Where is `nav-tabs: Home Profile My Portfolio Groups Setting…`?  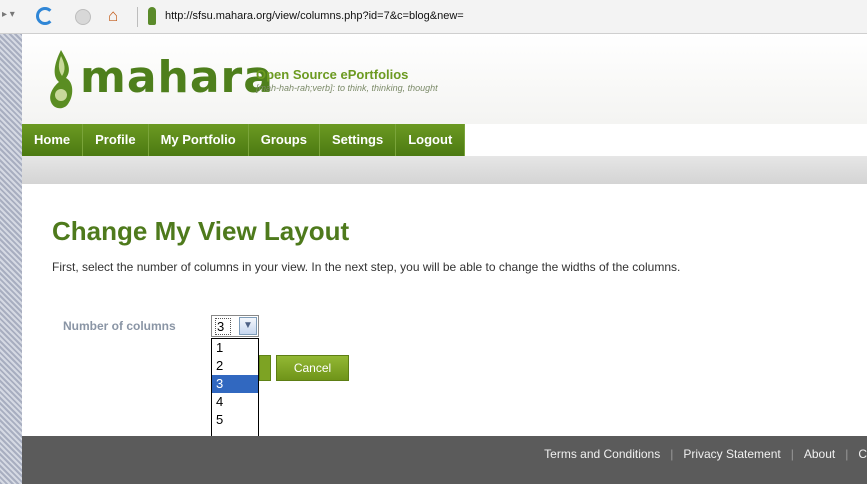 nav-tabs: Home Profile My Portfolio Groups Setting… is located at coordinates (244, 140).